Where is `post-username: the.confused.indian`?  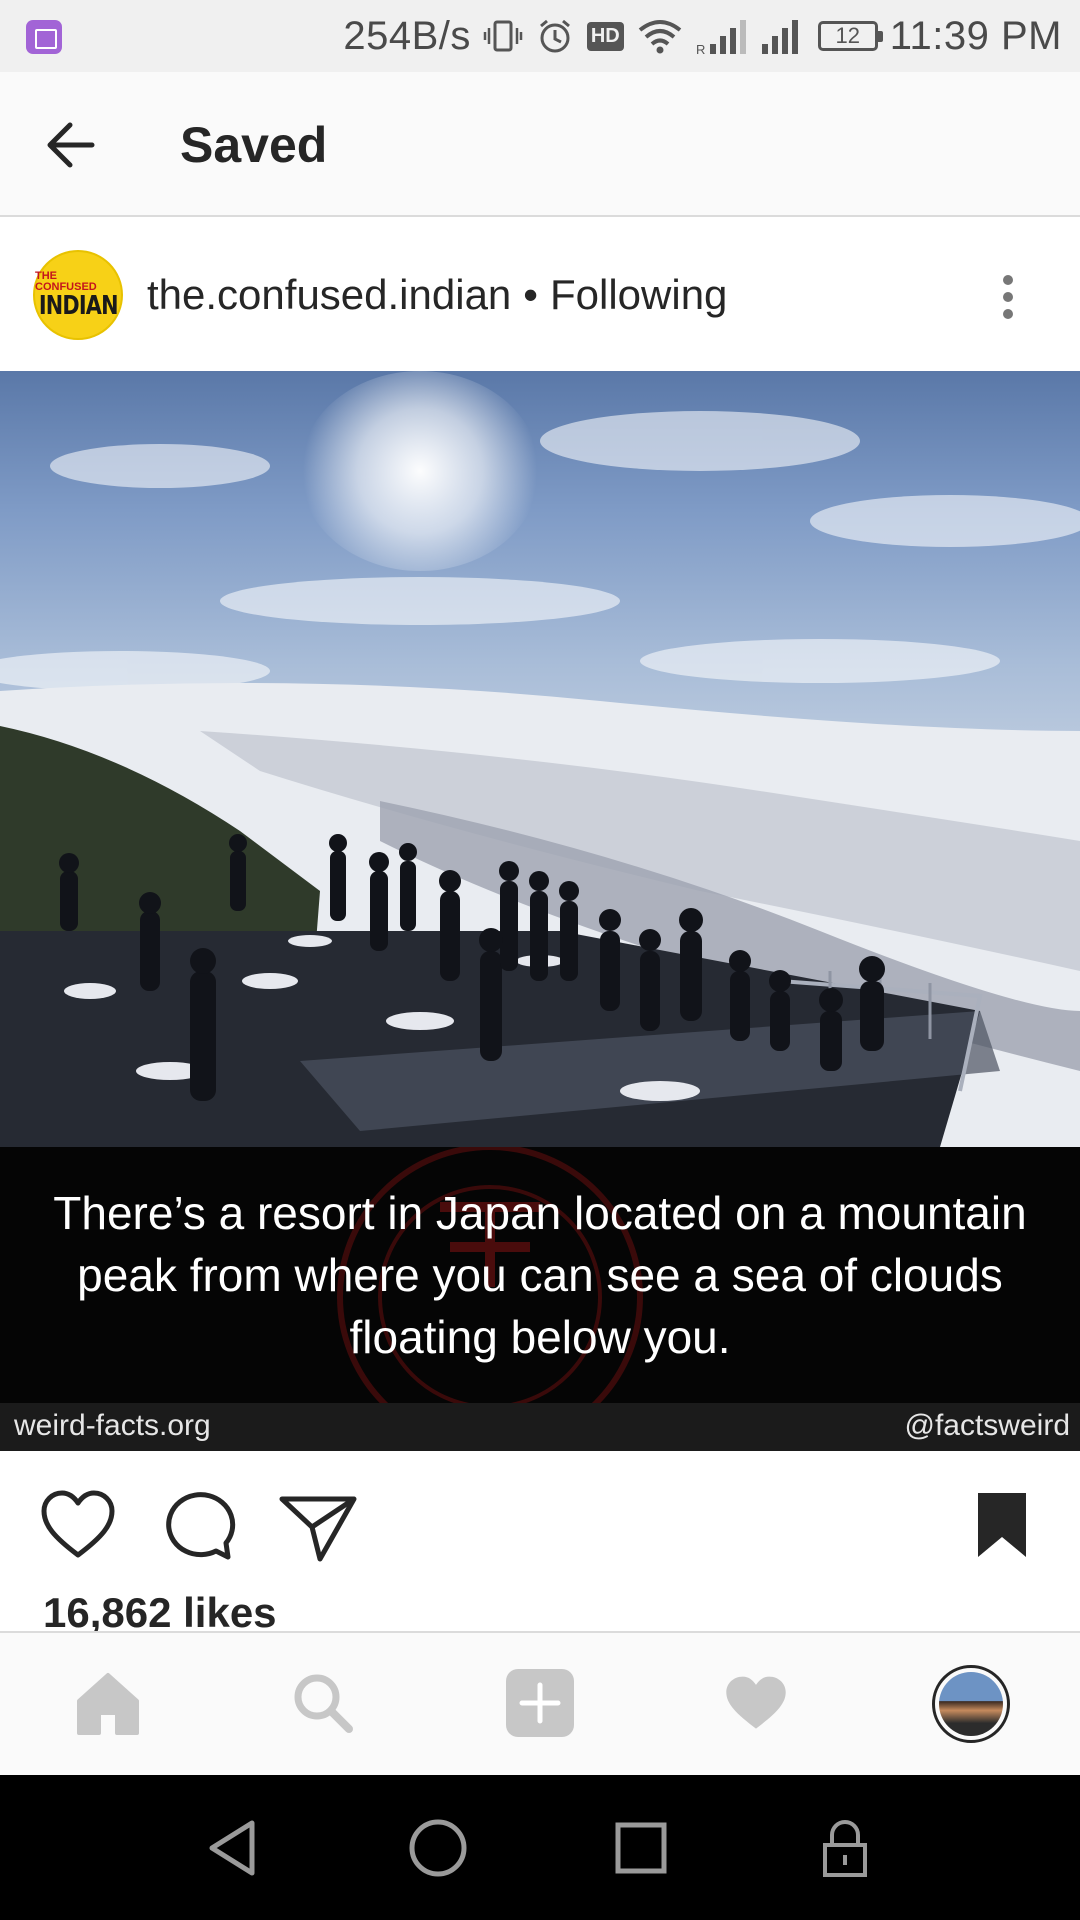 post-username: the.confused.indian is located at coordinates (329, 294).